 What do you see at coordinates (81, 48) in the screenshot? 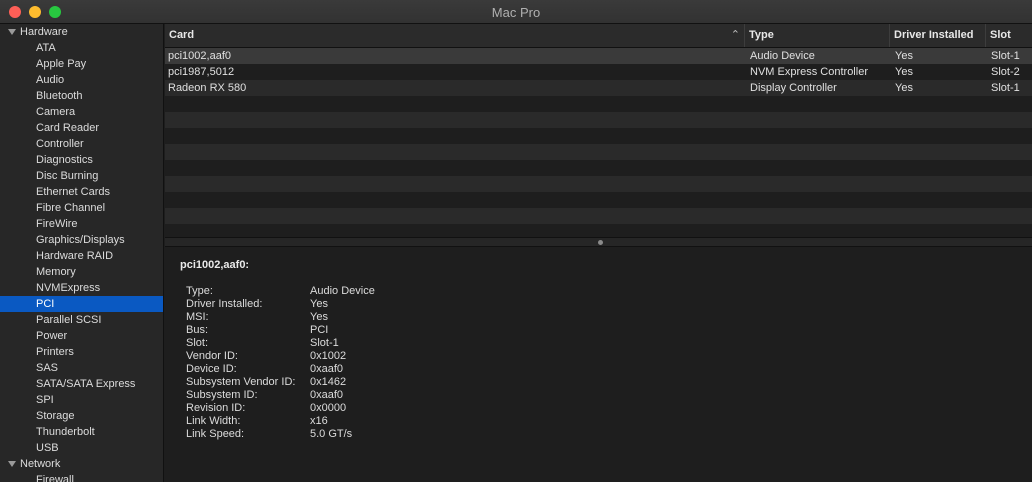
I see `sidebar-item-ata: ATA` at bounding box center [81, 48].